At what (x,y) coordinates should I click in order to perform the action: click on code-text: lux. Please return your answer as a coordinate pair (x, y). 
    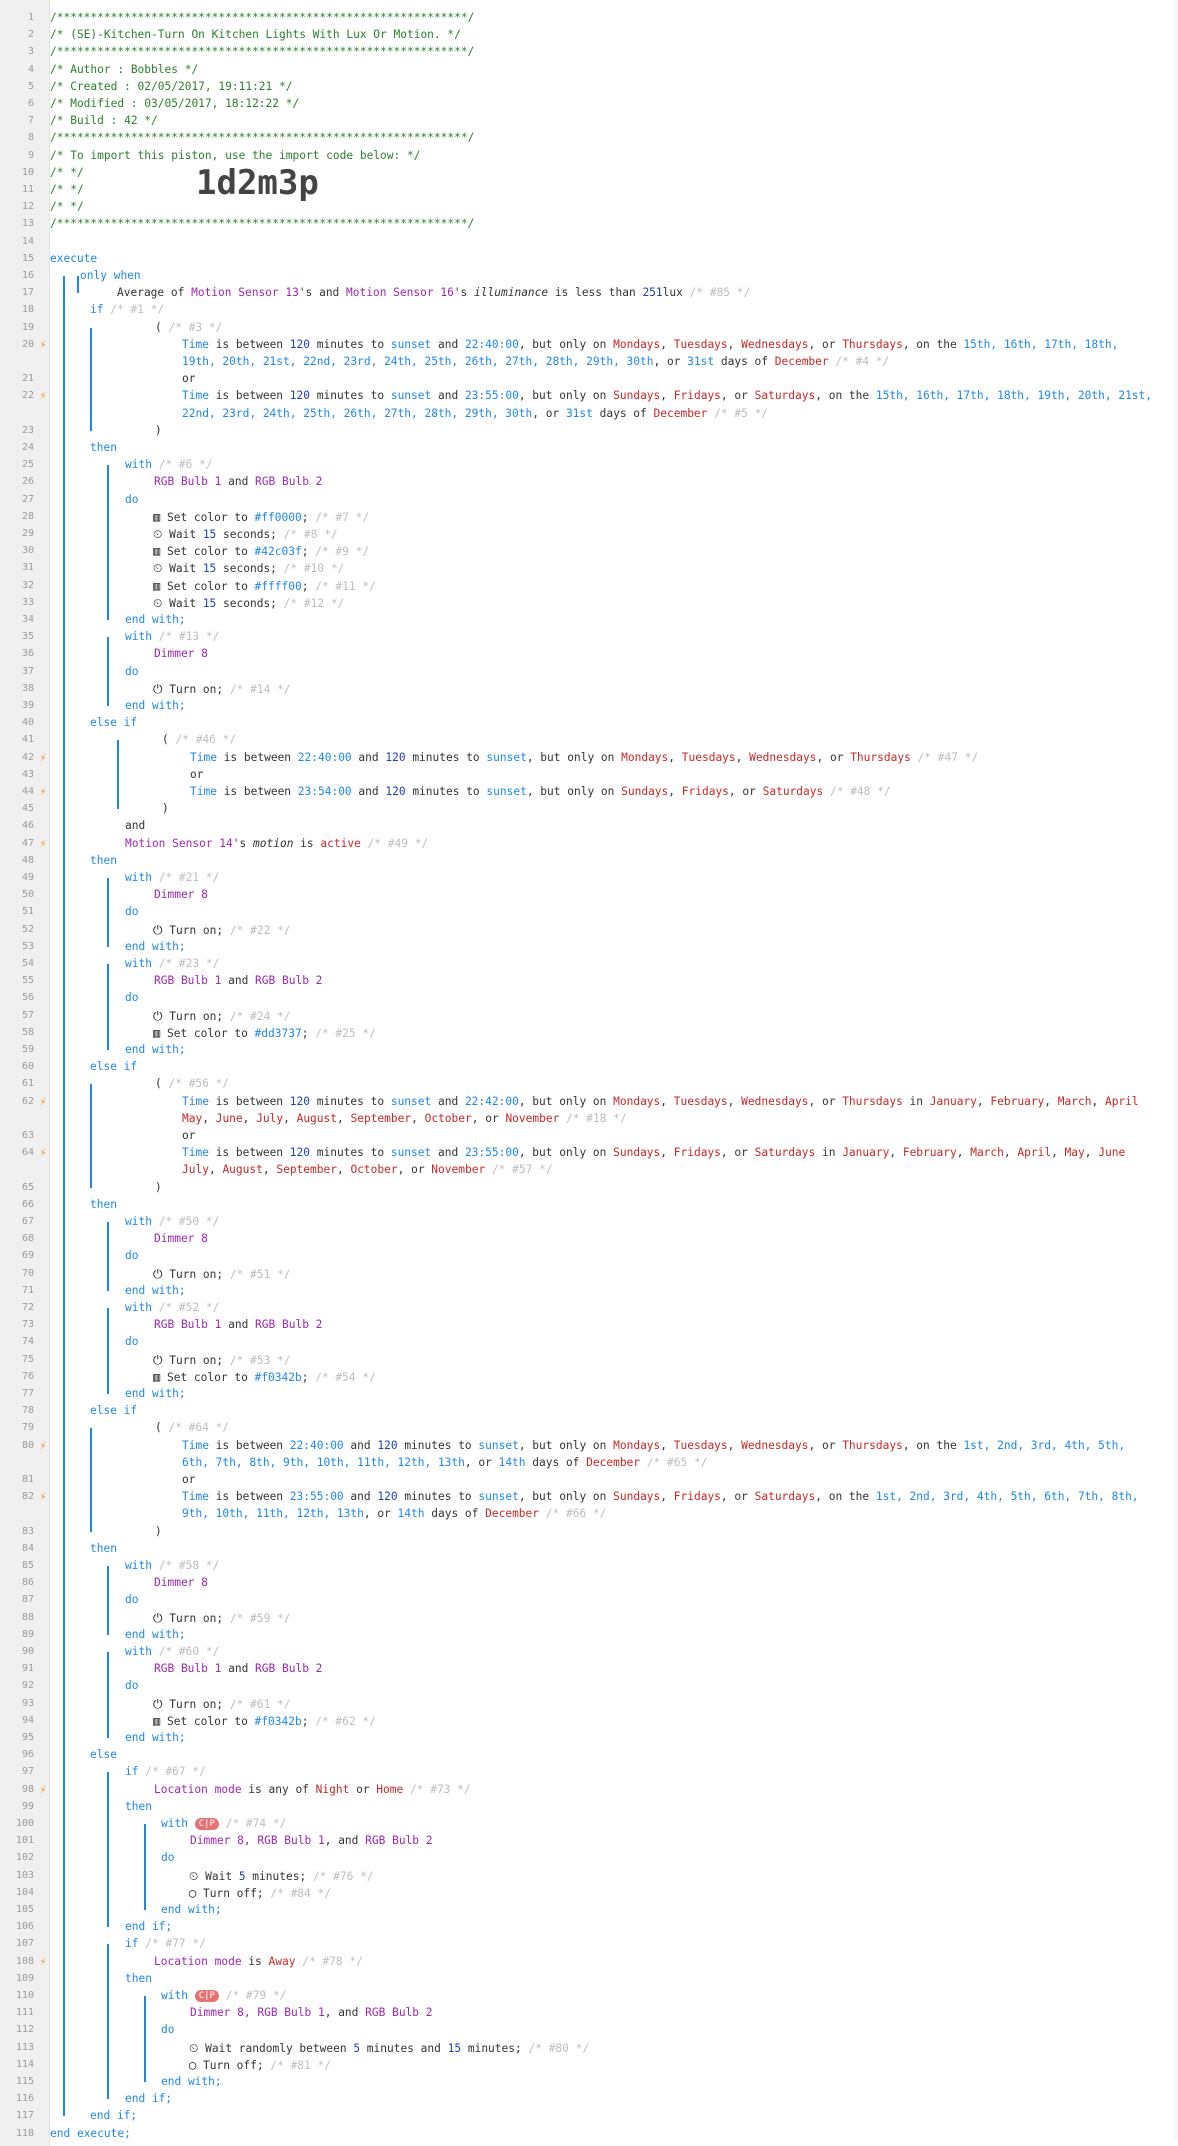
    Looking at the image, I should click on (672, 293).